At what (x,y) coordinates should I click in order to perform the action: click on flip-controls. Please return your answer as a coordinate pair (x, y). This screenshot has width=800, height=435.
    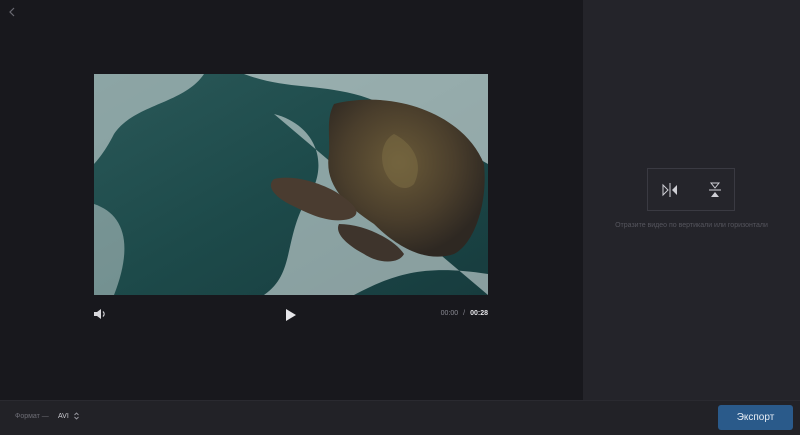
    Looking at the image, I should click on (691, 189).